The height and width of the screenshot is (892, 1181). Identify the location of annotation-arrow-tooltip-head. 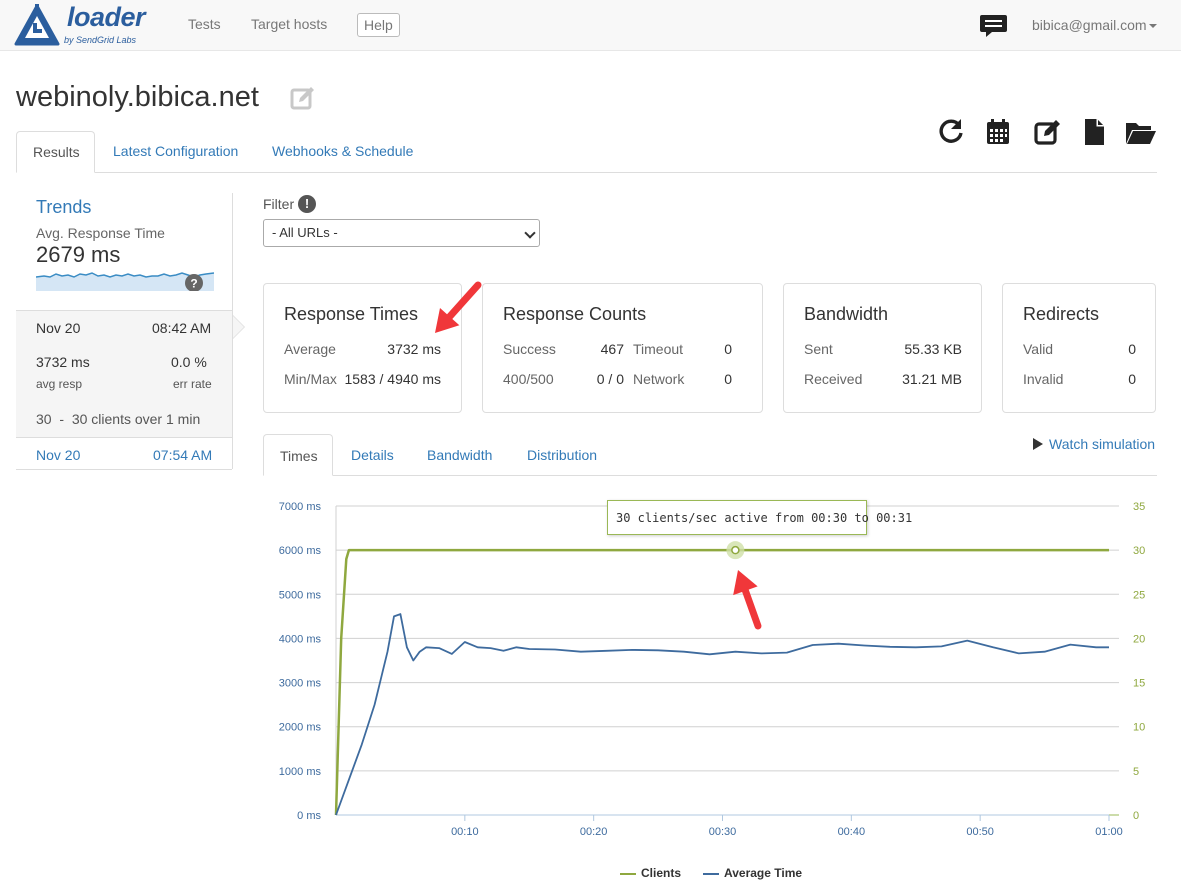
(745, 583).